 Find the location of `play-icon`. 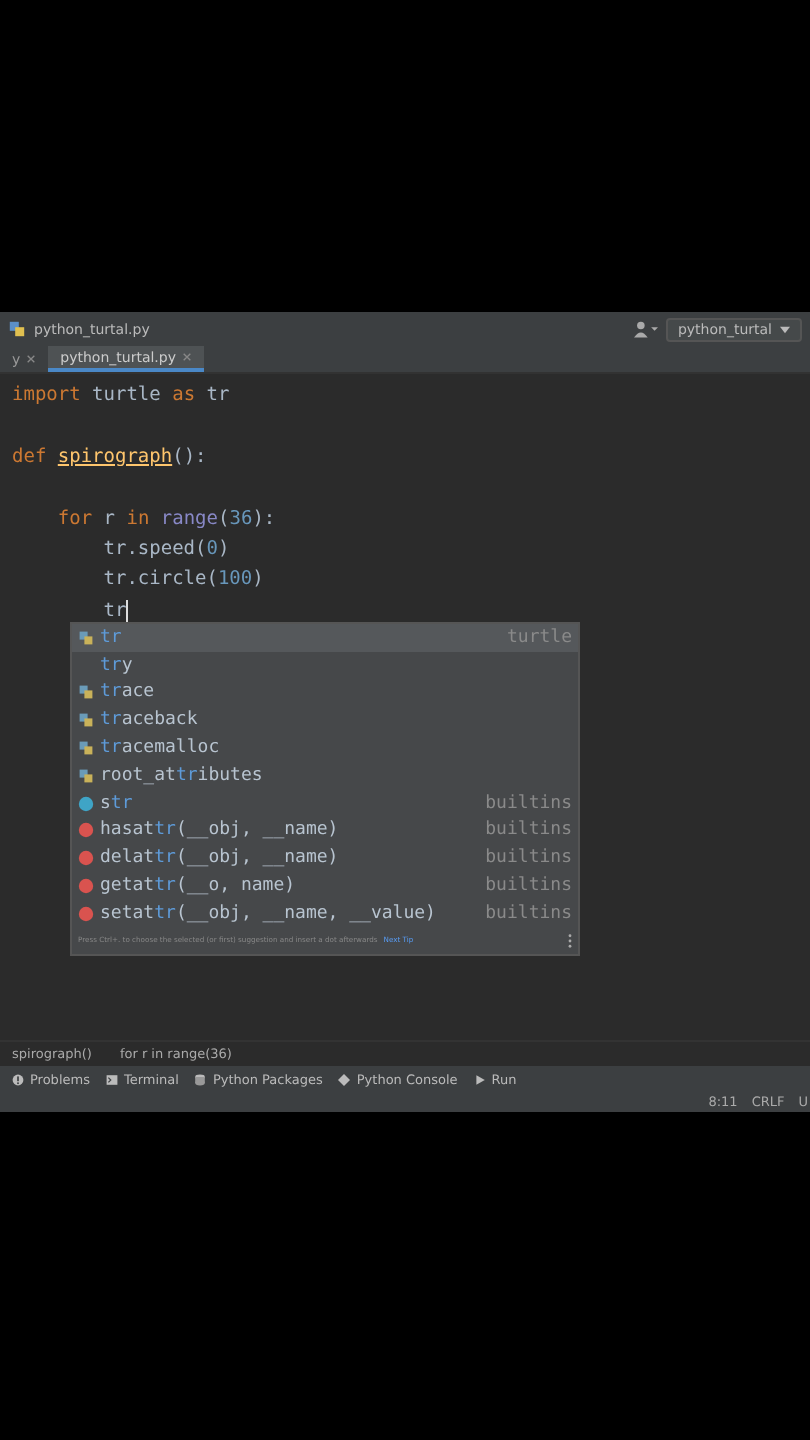

play-icon is located at coordinates (479, 1079).